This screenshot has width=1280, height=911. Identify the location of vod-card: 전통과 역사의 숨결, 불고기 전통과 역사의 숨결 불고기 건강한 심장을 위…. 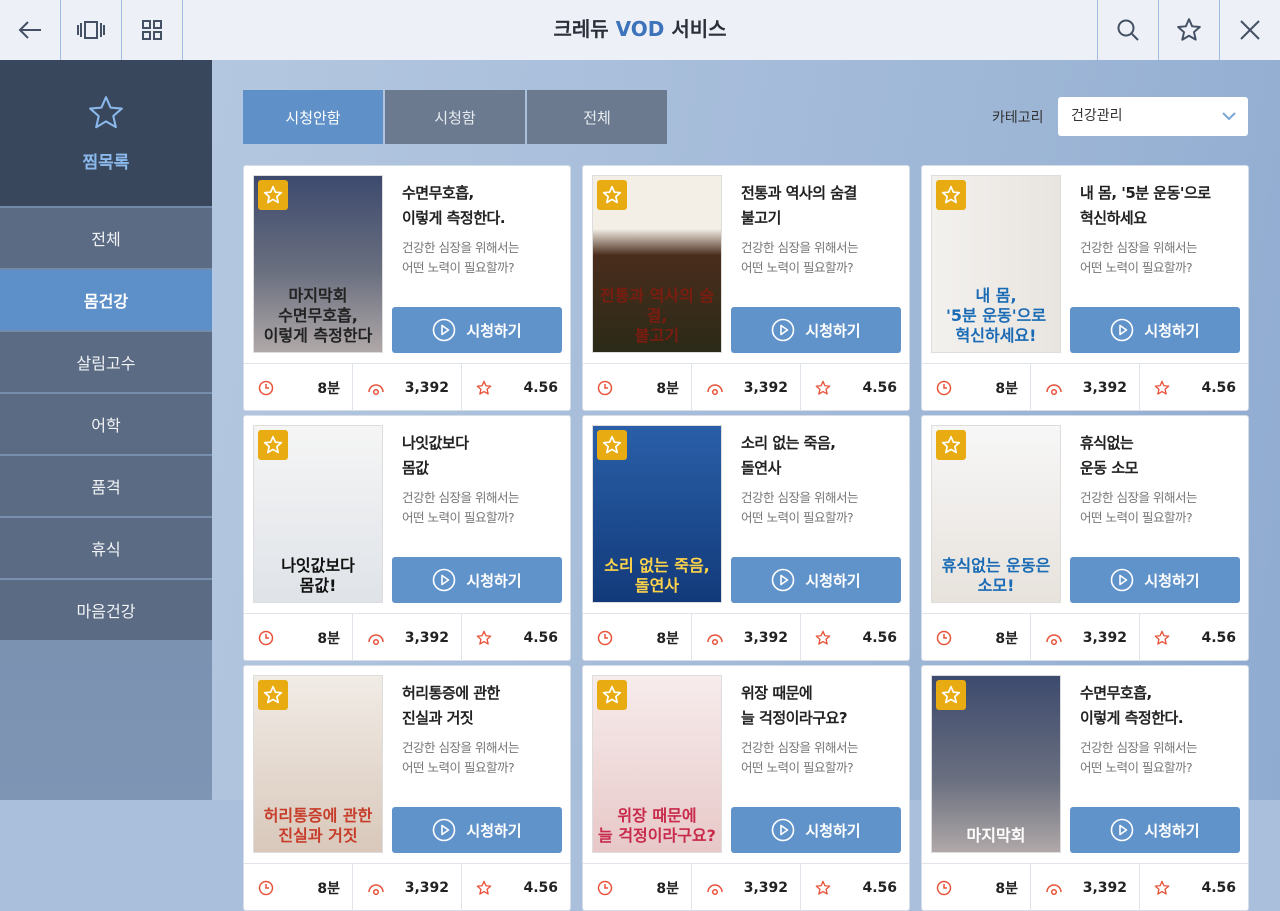
(746, 288).